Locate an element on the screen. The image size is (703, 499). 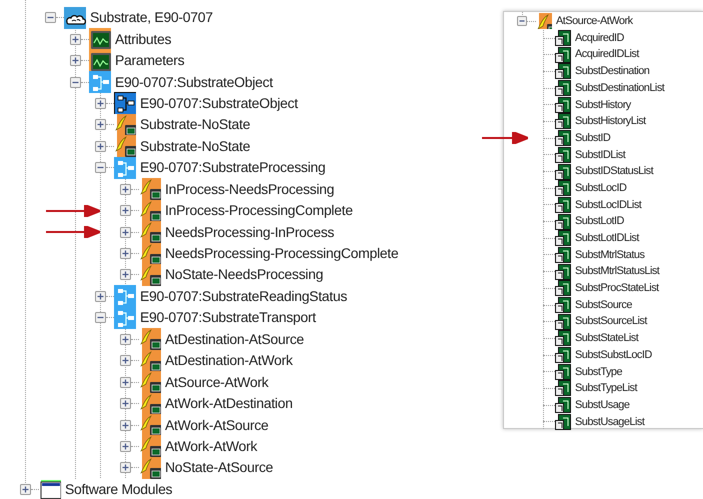
tree-item-label: SubstStateList is located at coordinates (604, 338).